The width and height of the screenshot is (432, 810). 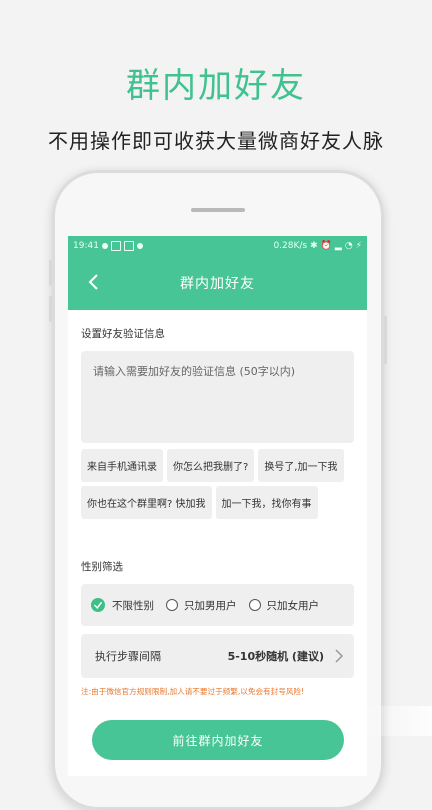 What do you see at coordinates (338, 246) in the screenshot?
I see `signal-icon: ▂` at bounding box center [338, 246].